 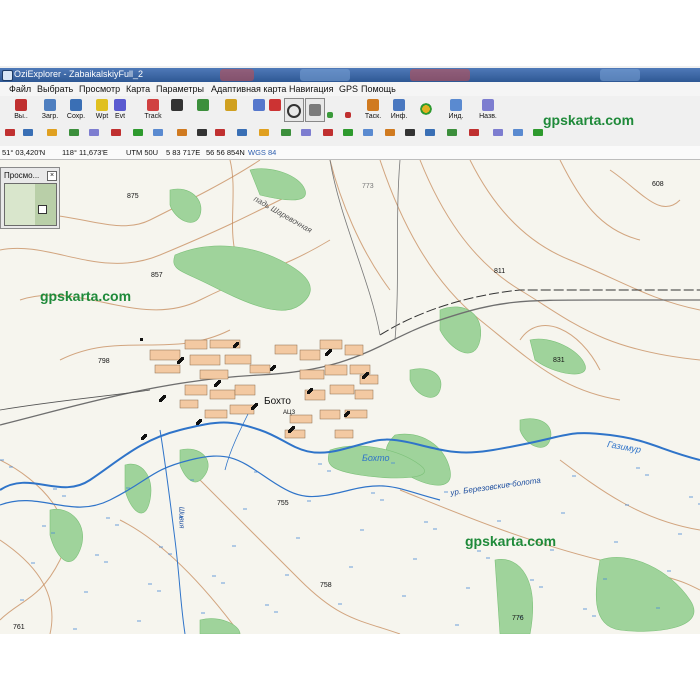 I want to click on save-icon, so click(x=76, y=105).